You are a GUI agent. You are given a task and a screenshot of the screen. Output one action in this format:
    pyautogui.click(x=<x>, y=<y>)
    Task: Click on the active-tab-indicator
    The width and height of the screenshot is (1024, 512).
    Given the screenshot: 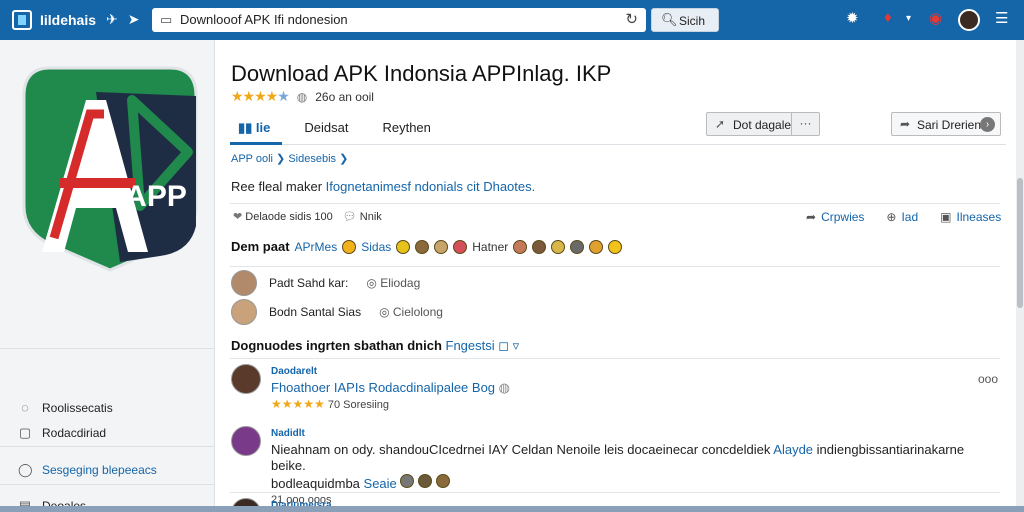 What is the action you would take?
    pyautogui.click(x=256, y=143)
    